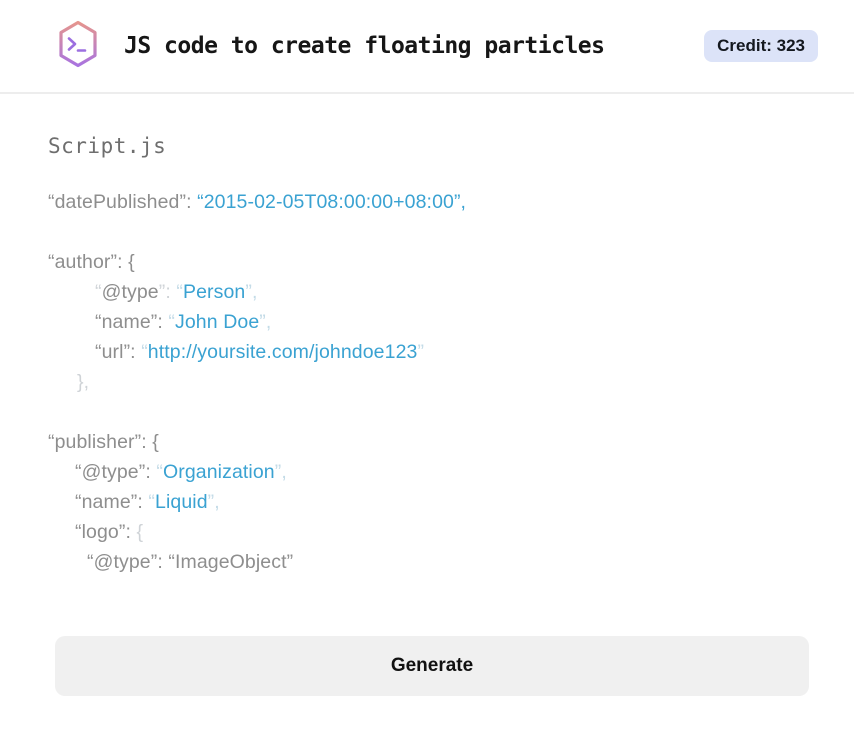  What do you see at coordinates (427, 562) in the screenshot?
I see `code-line: “@type”: “ImageObject”` at bounding box center [427, 562].